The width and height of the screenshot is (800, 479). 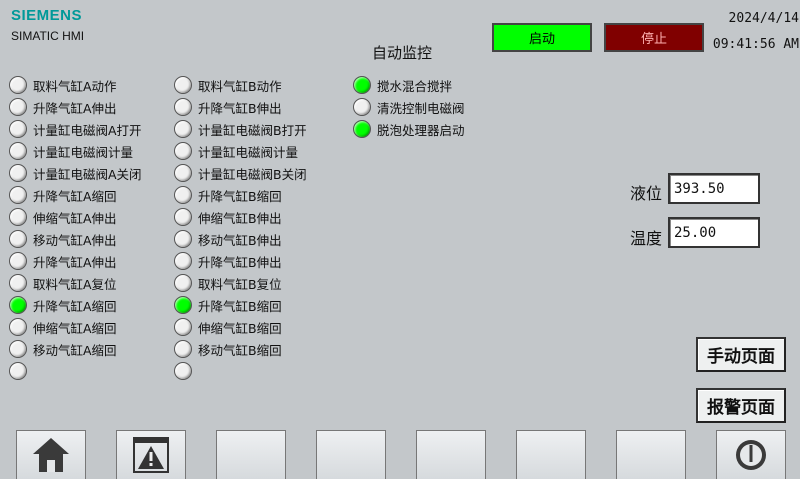 I want to click on temperature-field: 25.00, so click(x=714, y=232).